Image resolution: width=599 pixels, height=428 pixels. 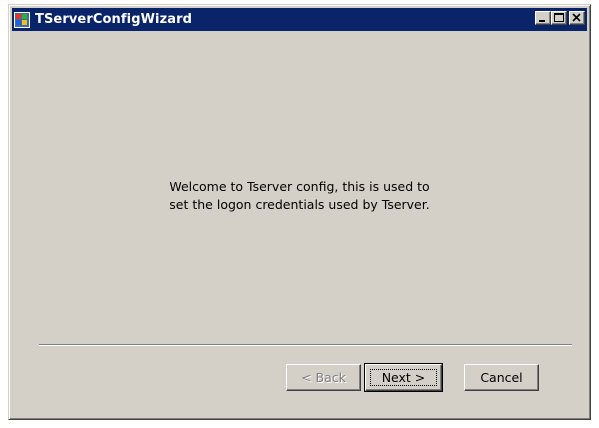 What do you see at coordinates (305, 345) in the screenshot?
I see `button-separator` at bounding box center [305, 345].